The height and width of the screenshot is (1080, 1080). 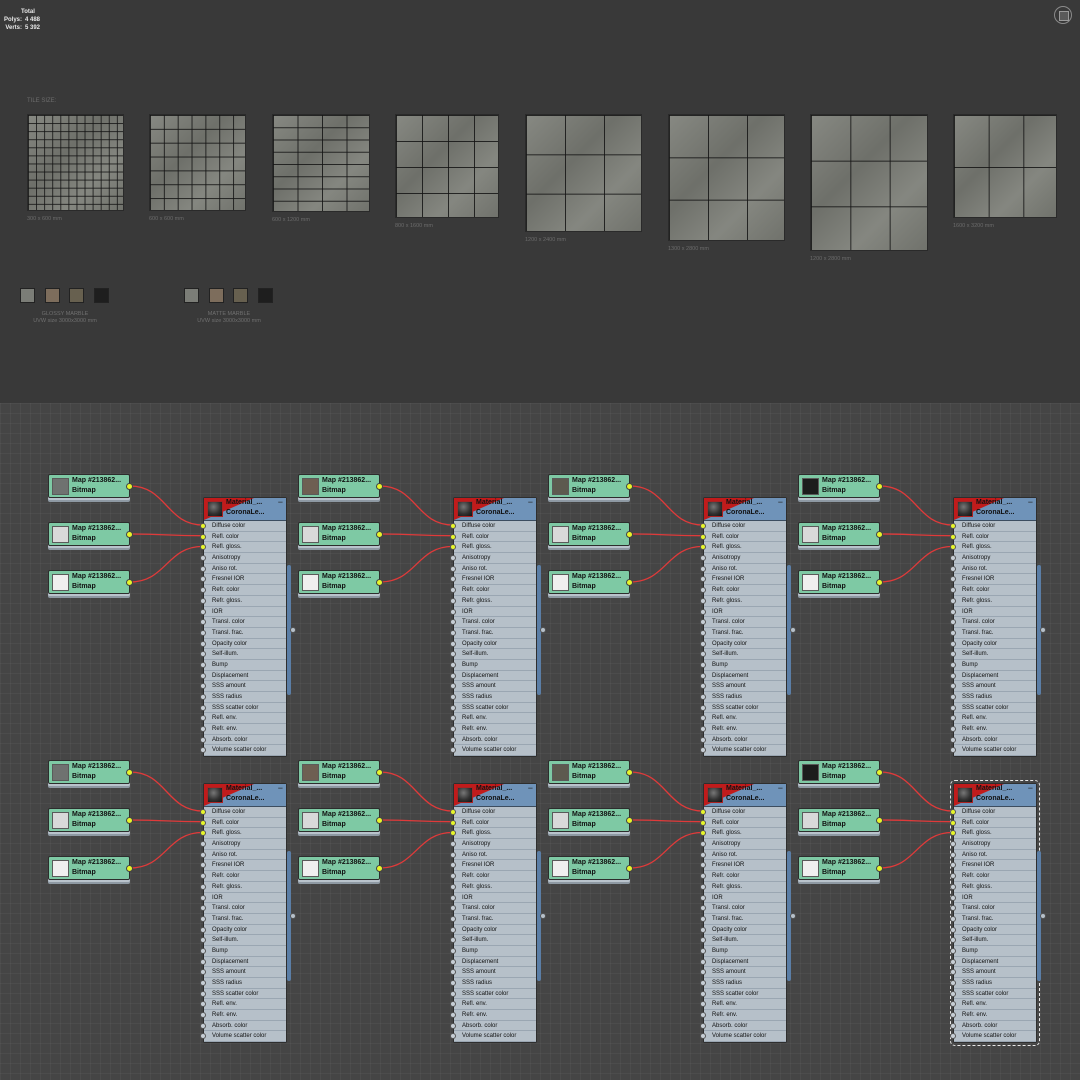 What do you see at coordinates (993, 719) in the screenshot?
I see `material-slot: Refl. env.` at bounding box center [993, 719].